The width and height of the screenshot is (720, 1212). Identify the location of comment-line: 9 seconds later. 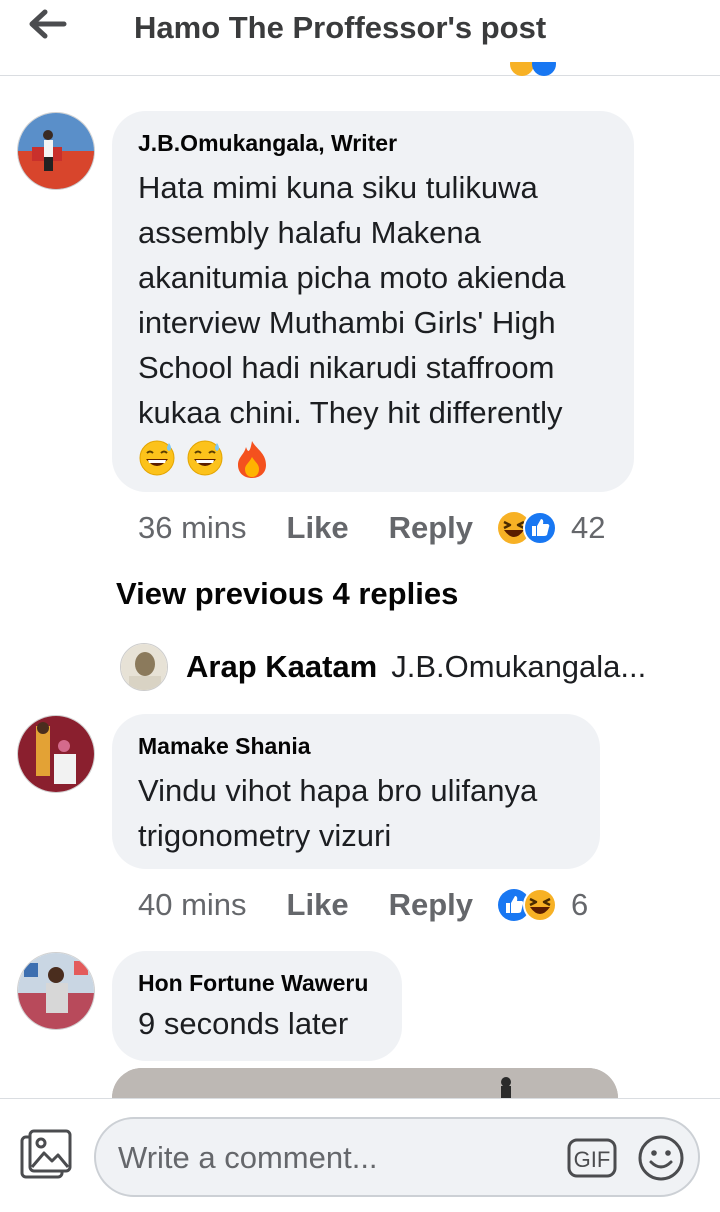
(243, 1023).